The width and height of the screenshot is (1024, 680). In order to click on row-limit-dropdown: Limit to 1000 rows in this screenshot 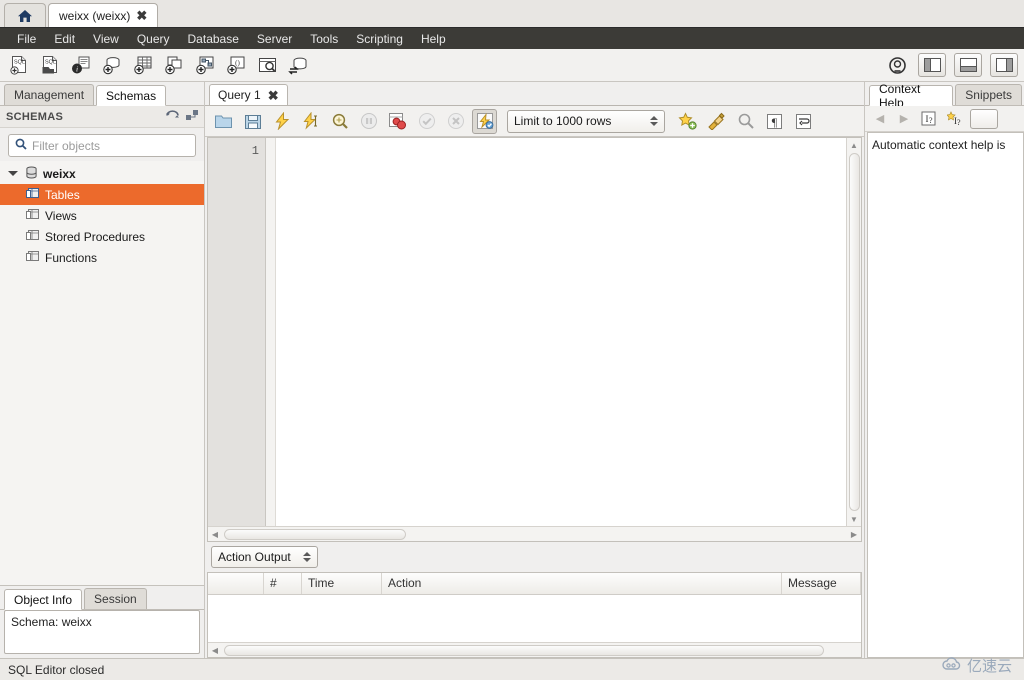, I will do `click(586, 121)`.